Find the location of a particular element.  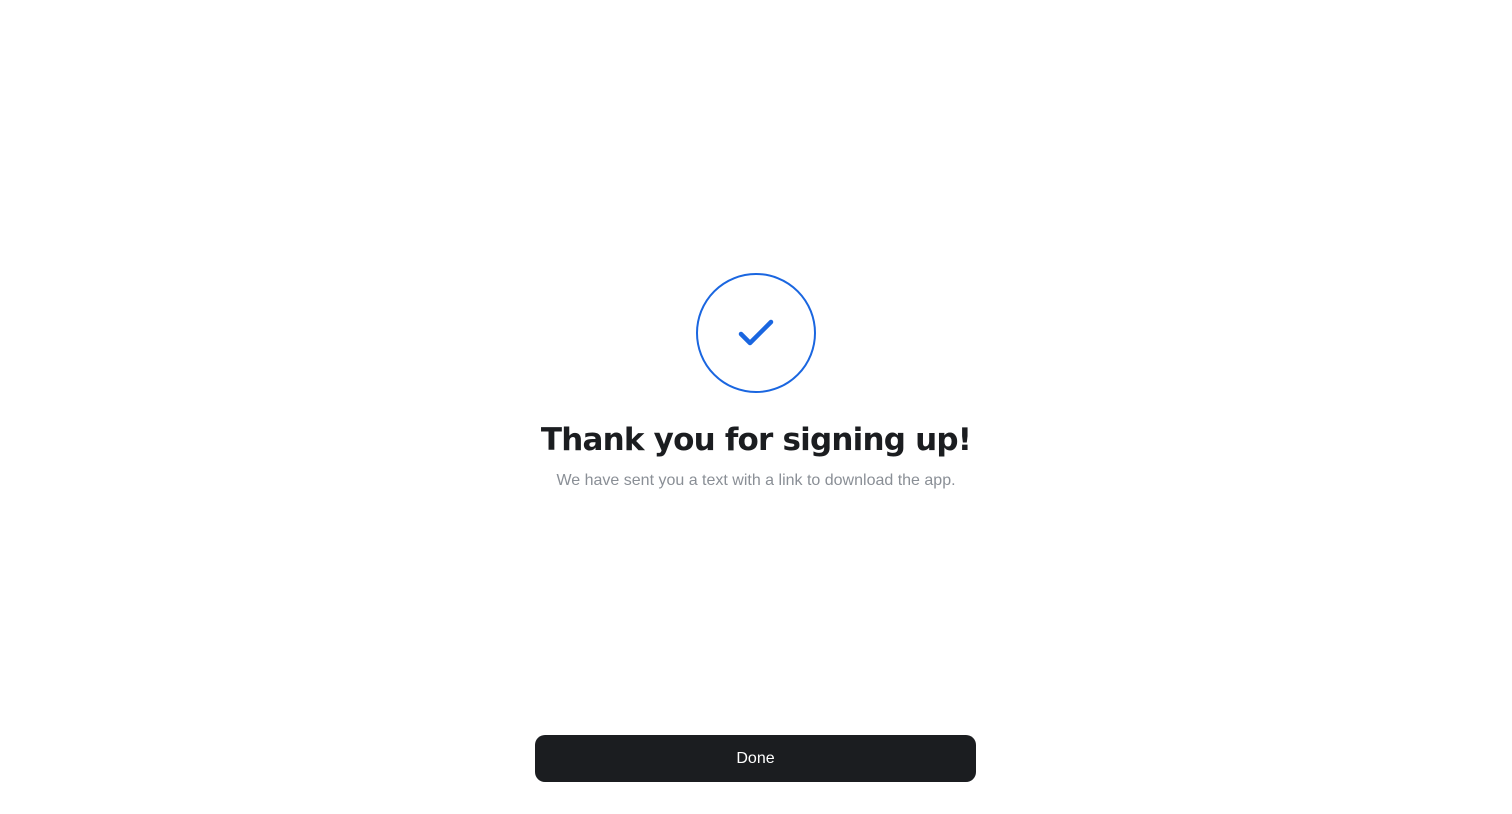

success-badge is located at coordinates (756, 333).